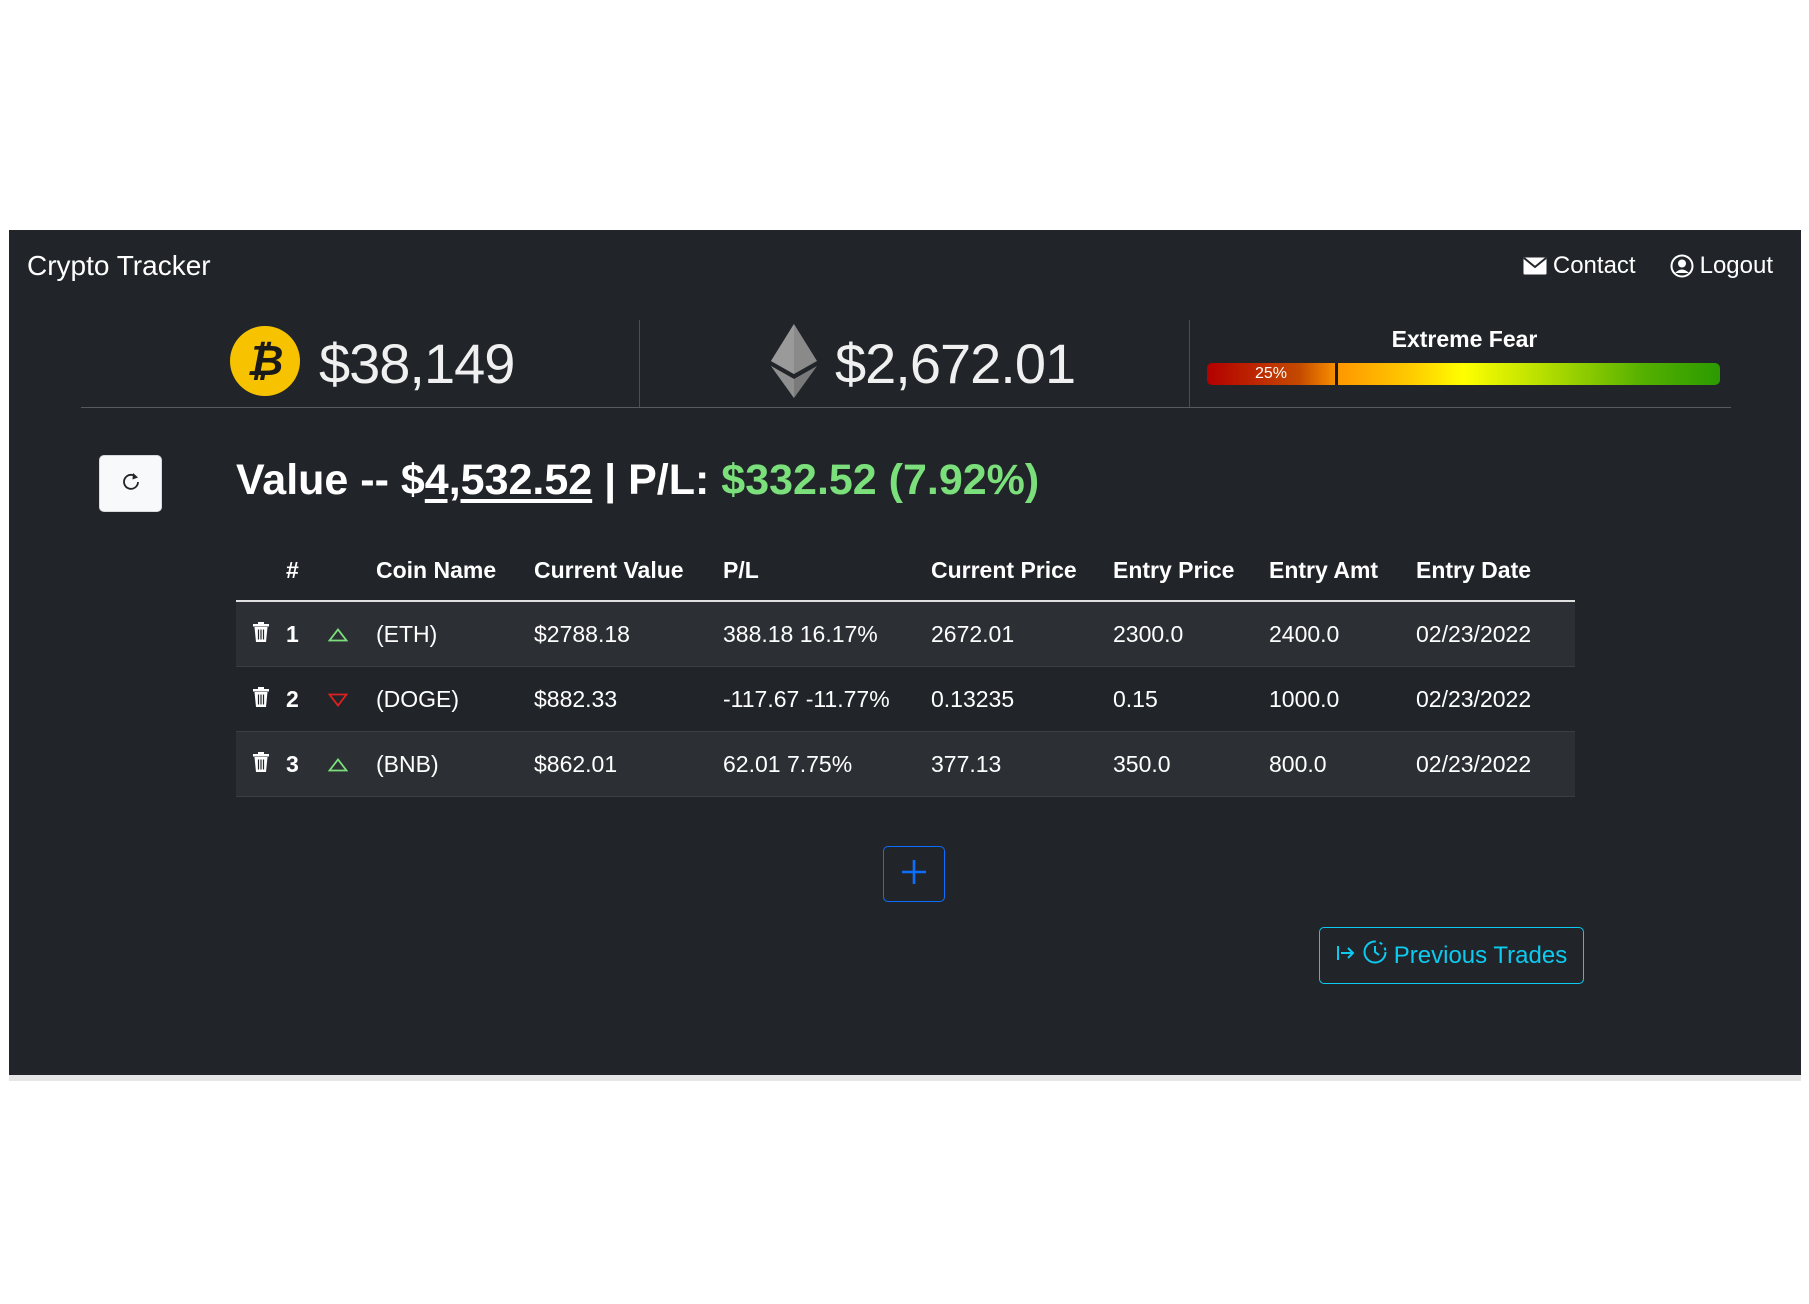  I want to click on btc-ticker: ₿ $38,149, so click(372, 363).